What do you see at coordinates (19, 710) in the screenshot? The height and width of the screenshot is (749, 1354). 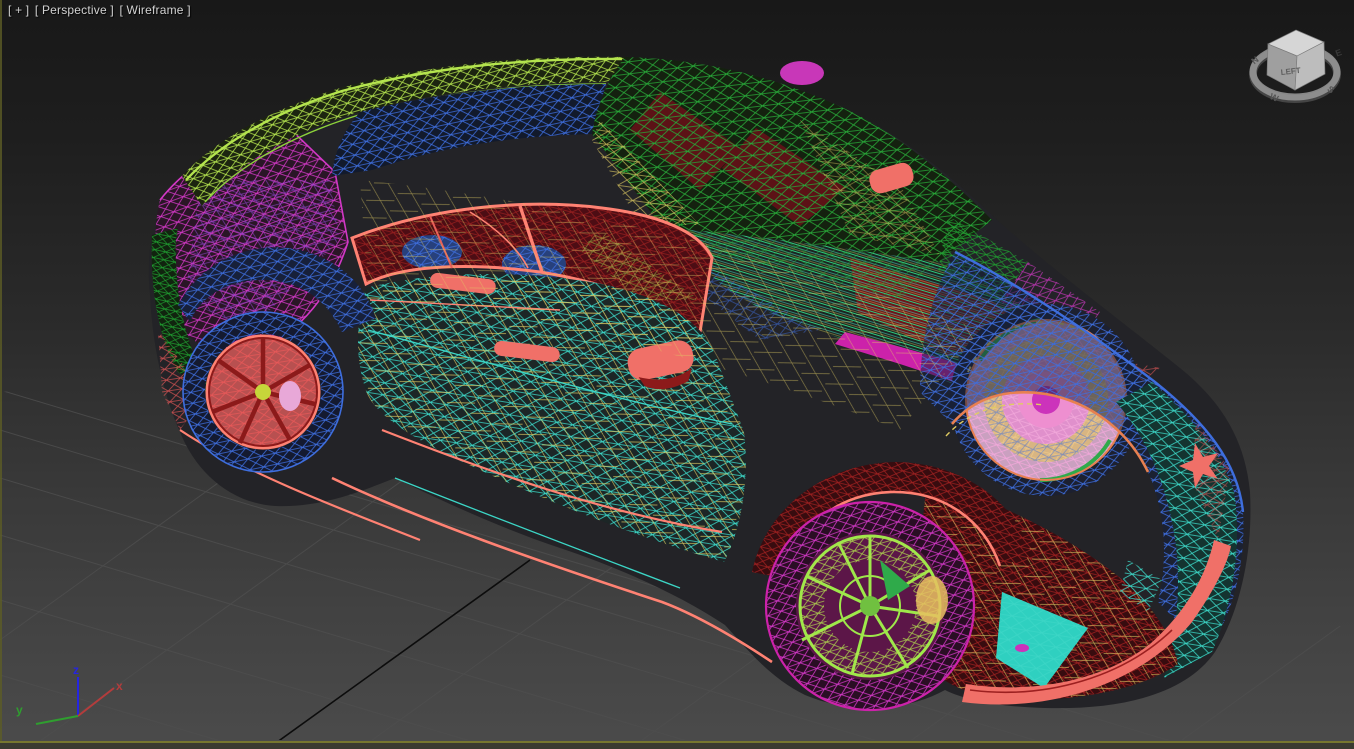 I see `axis-y-label: y` at bounding box center [19, 710].